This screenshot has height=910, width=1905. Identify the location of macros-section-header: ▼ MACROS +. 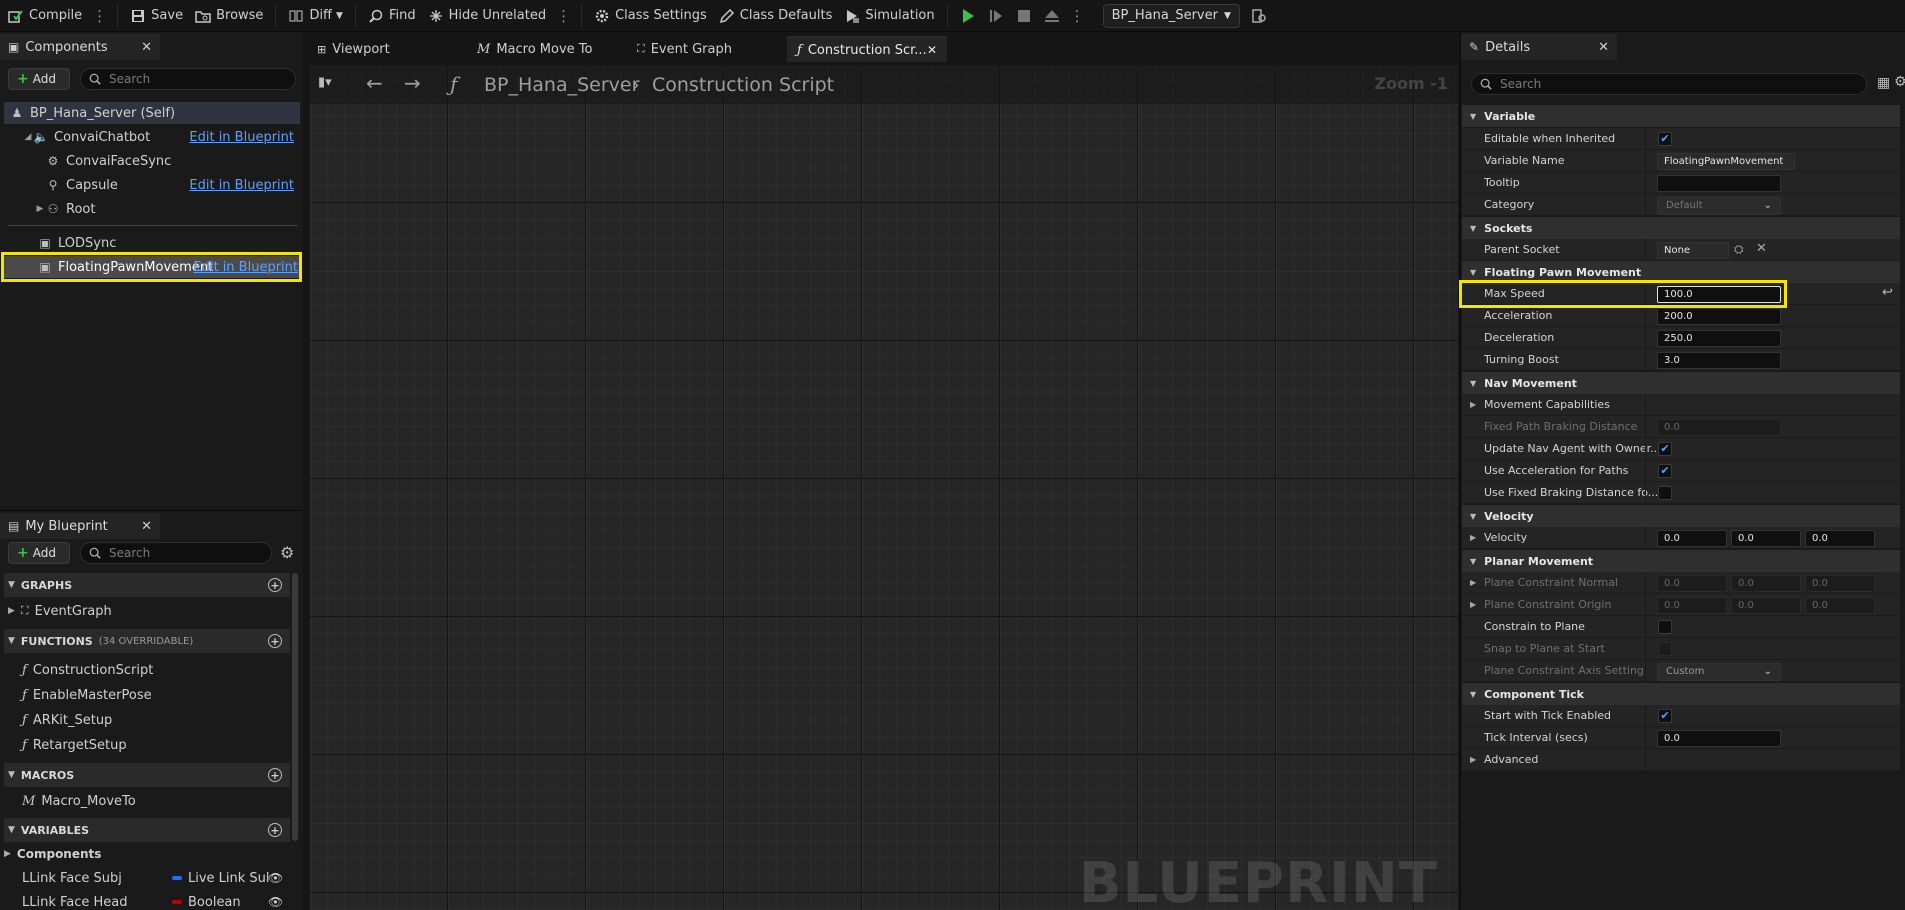
(147, 775).